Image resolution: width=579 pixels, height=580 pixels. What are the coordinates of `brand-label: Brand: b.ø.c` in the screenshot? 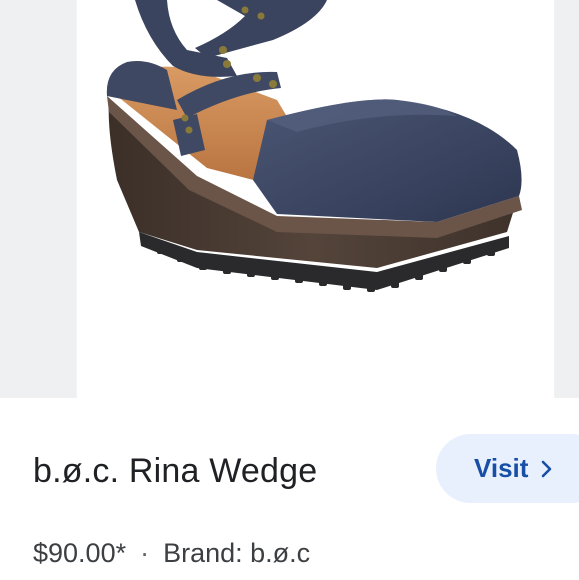 It's located at (237, 553).